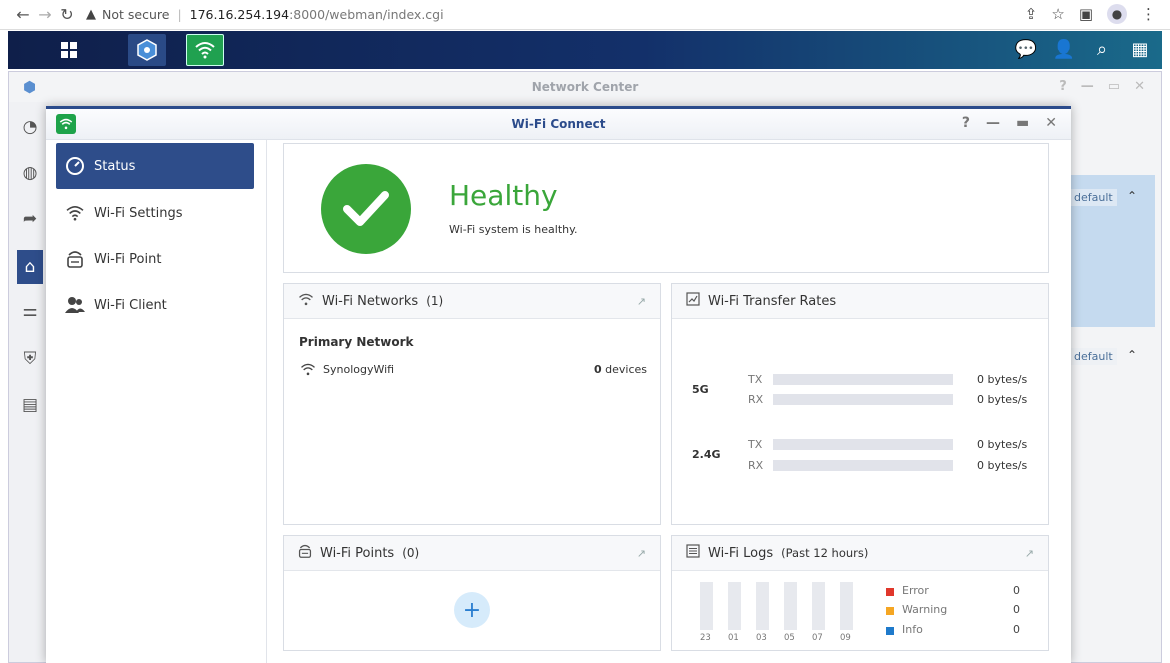 The width and height of the screenshot is (1170, 663). I want to click on health-status-title: Healthy, so click(503, 195).